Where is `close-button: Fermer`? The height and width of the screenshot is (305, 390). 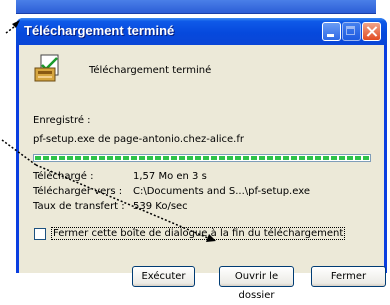 close-button: Fermer is located at coordinates (348, 276).